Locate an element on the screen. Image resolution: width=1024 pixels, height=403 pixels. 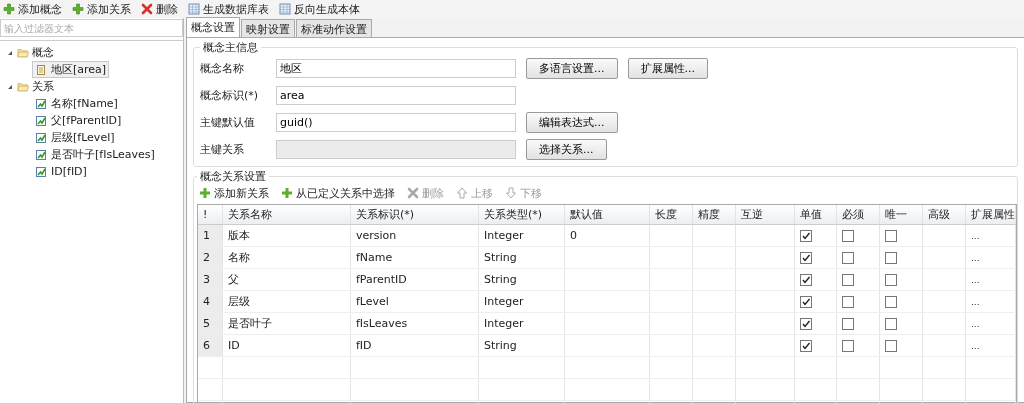
table-cell: 0 is located at coordinates (573, 235).